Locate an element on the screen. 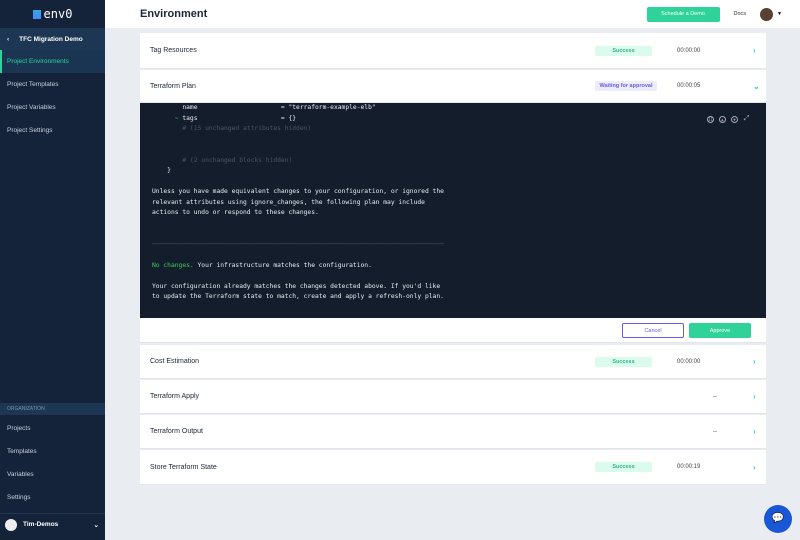 The image size is (800, 540). chat-icon: 💬 is located at coordinates (778, 518).